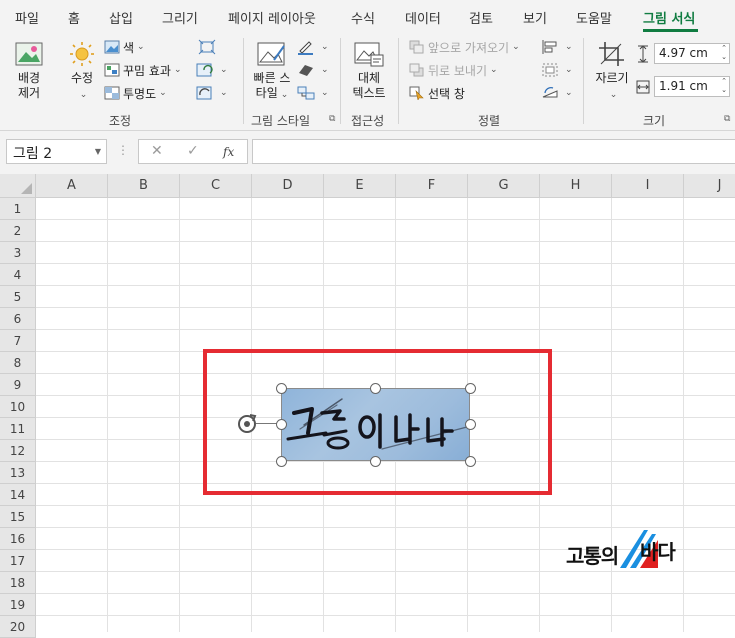 Image resolution: width=735 pixels, height=638 pixels. Describe the element at coordinates (247, 424) in the screenshot. I see `rotate-handle-icon` at that location.